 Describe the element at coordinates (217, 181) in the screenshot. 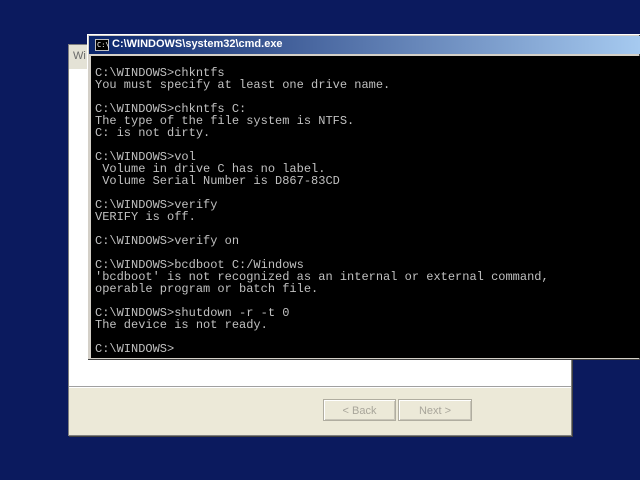

I see `console-line: Volume Serial Number is D867-83CD` at that location.